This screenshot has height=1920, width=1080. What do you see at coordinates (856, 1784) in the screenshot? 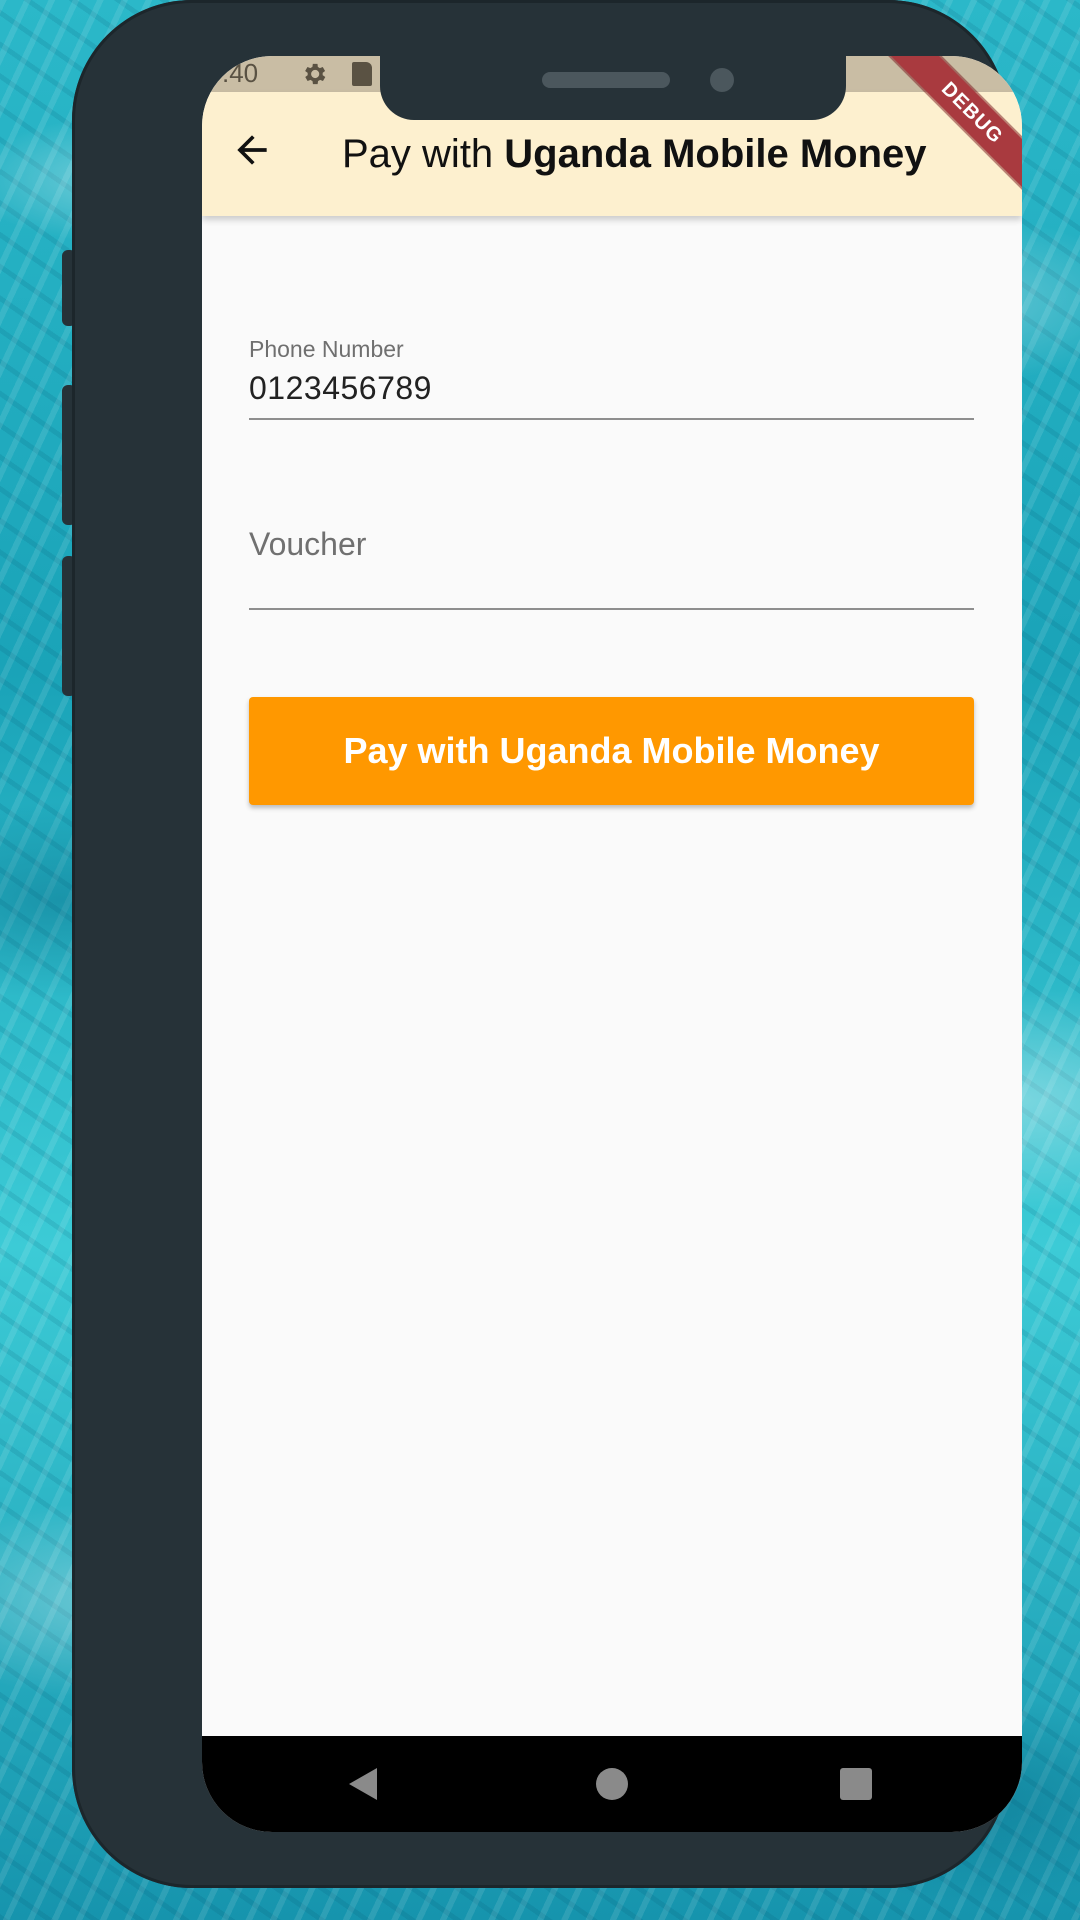
I see `nav-recent-apps-icon` at bounding box center [856, 1784].